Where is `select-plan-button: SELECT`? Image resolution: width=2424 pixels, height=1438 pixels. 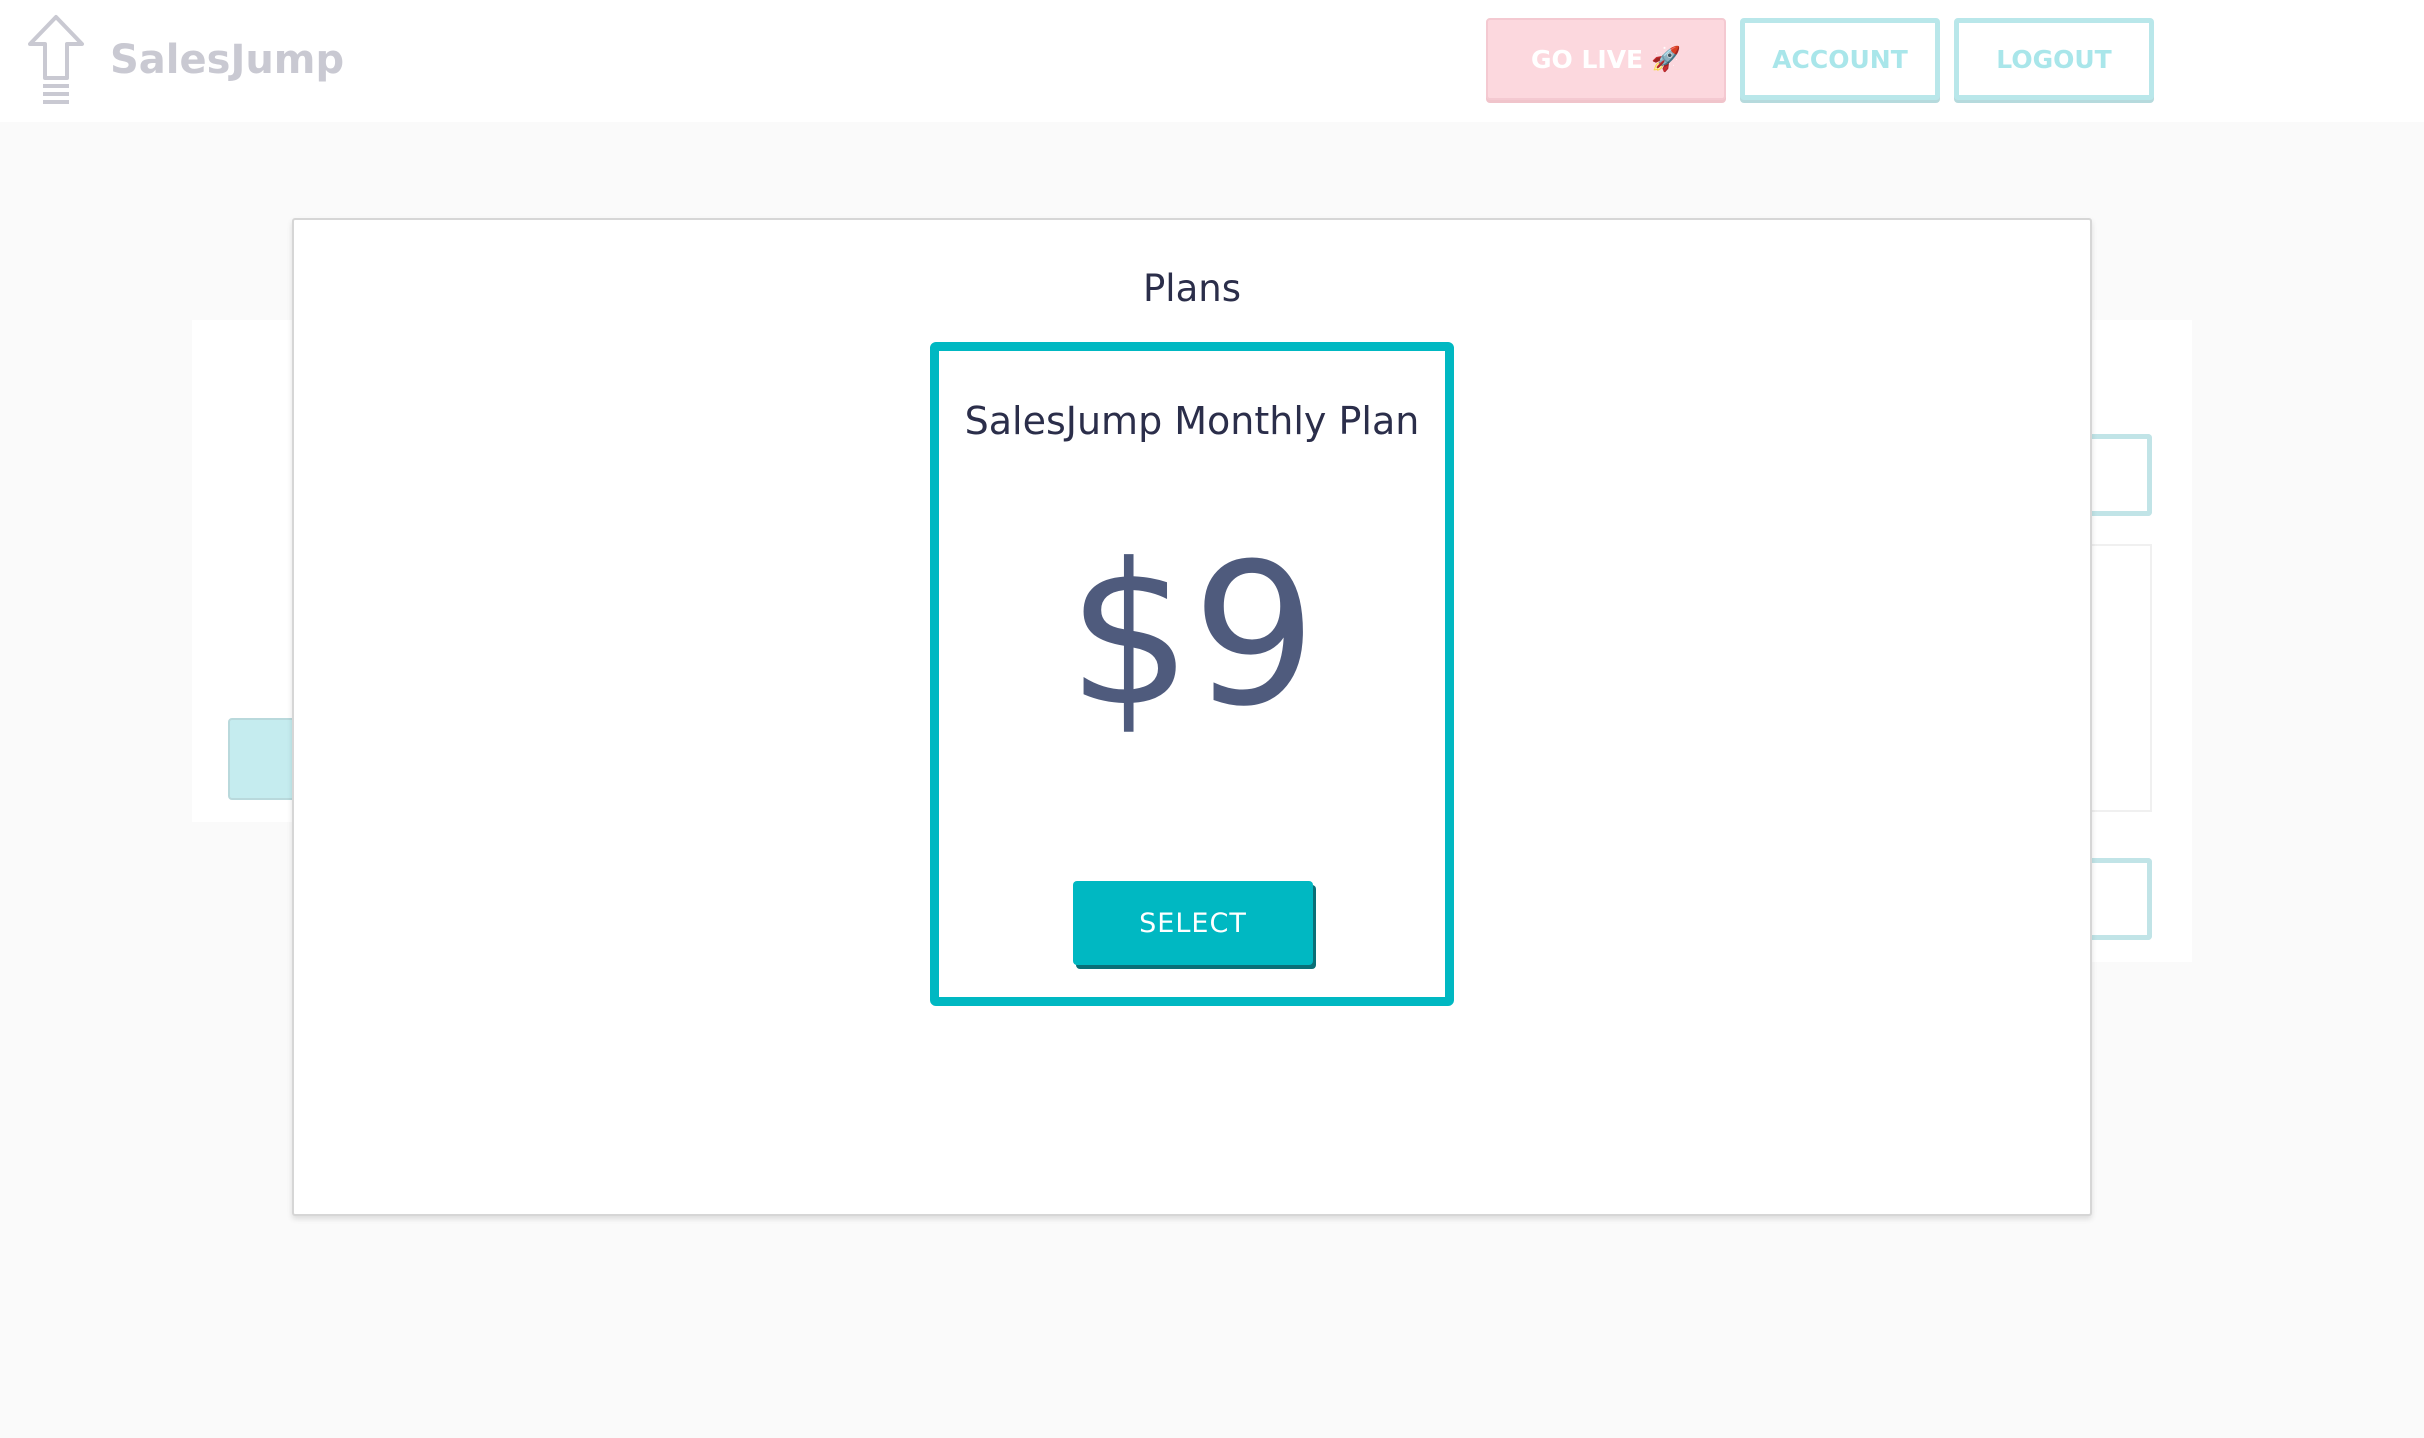
select-plan-button: SELECT is located at coordinates (1193, 923).